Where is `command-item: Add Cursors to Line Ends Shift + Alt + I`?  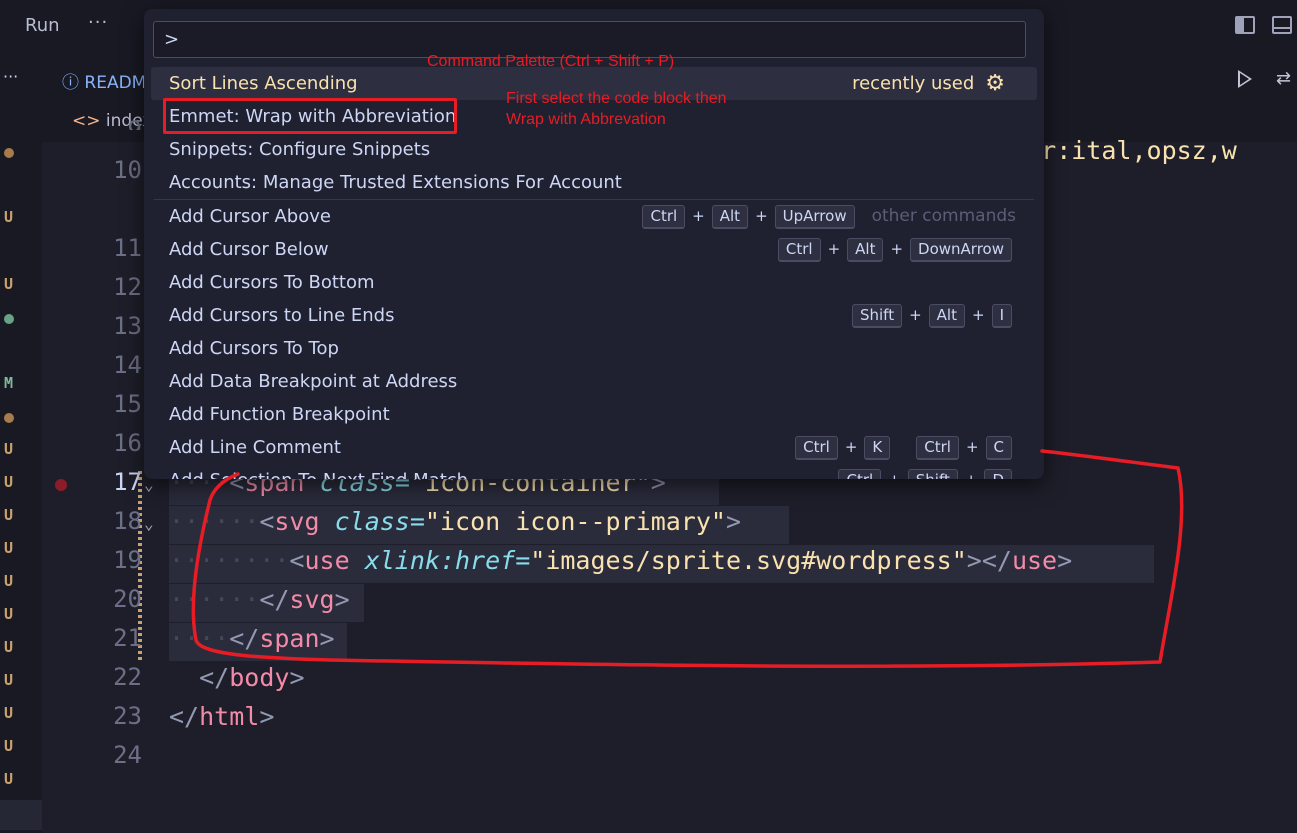
command-item: Add Cursors to Line Ends Shift + Alt + I is located at coordinates (594, 315).